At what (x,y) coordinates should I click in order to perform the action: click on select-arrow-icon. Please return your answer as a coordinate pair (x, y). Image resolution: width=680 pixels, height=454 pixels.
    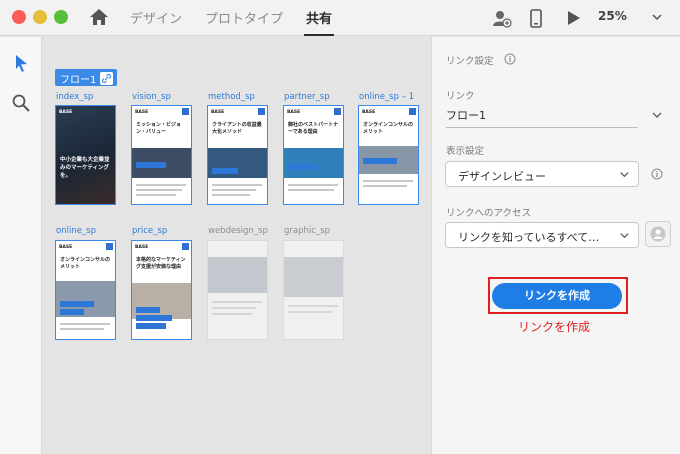
    Looking at the image, I should click on (21, 63).